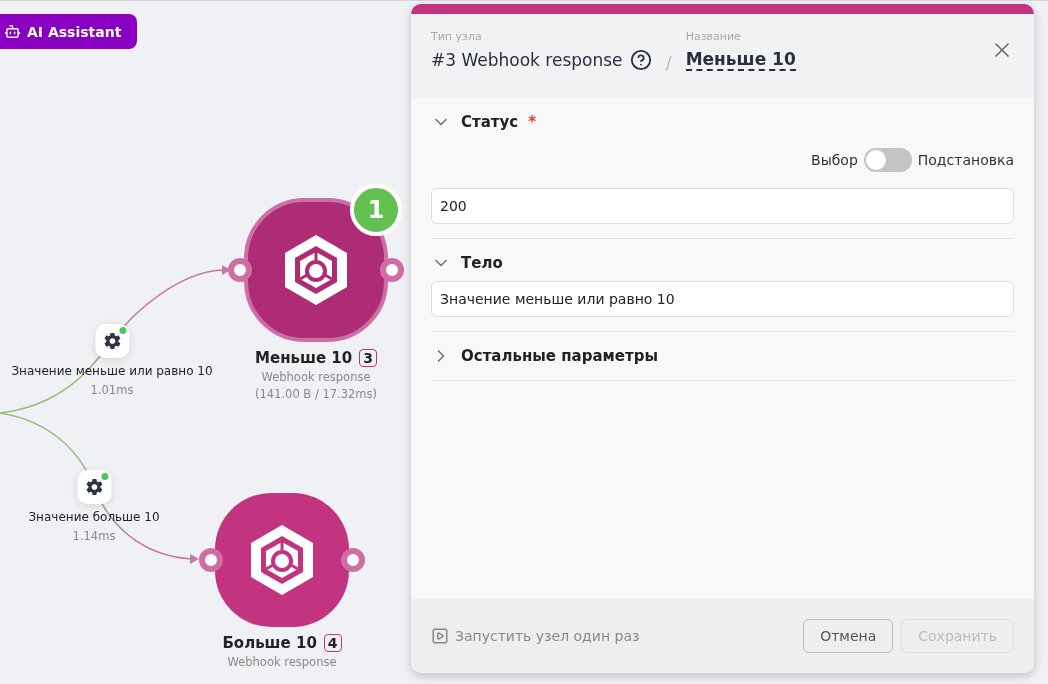 The image size is (1048, 684). What do you see at coordinates (713, 36) in the screenshot?
I see `field-label: Название` at bounding box center [713, 36].